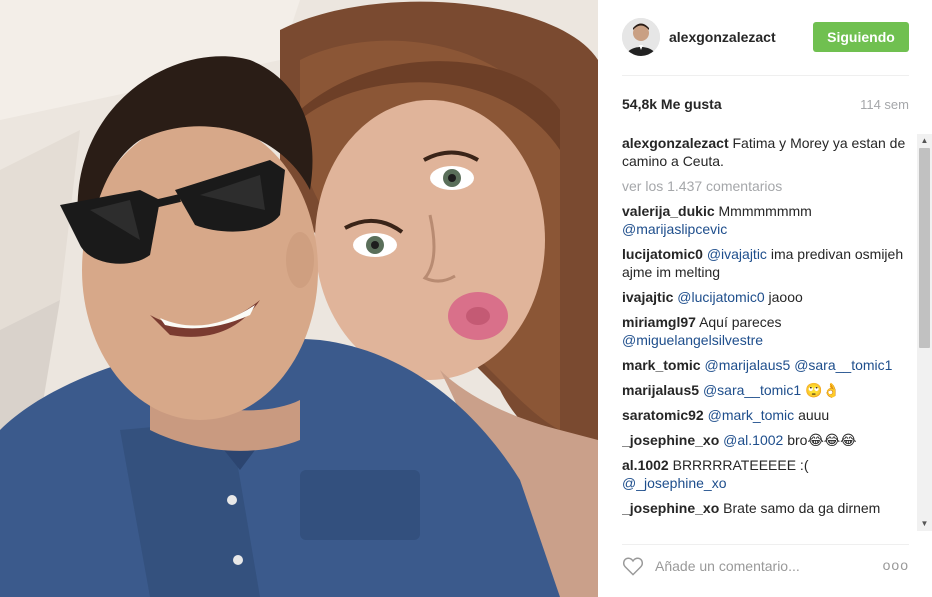 Image resolution: width=932 pixels, height=597 pixels. Describe the element at coordinates (802, 508) in the screenshot. I see `comment-text: Brate samo da ga dirnem` at that location.